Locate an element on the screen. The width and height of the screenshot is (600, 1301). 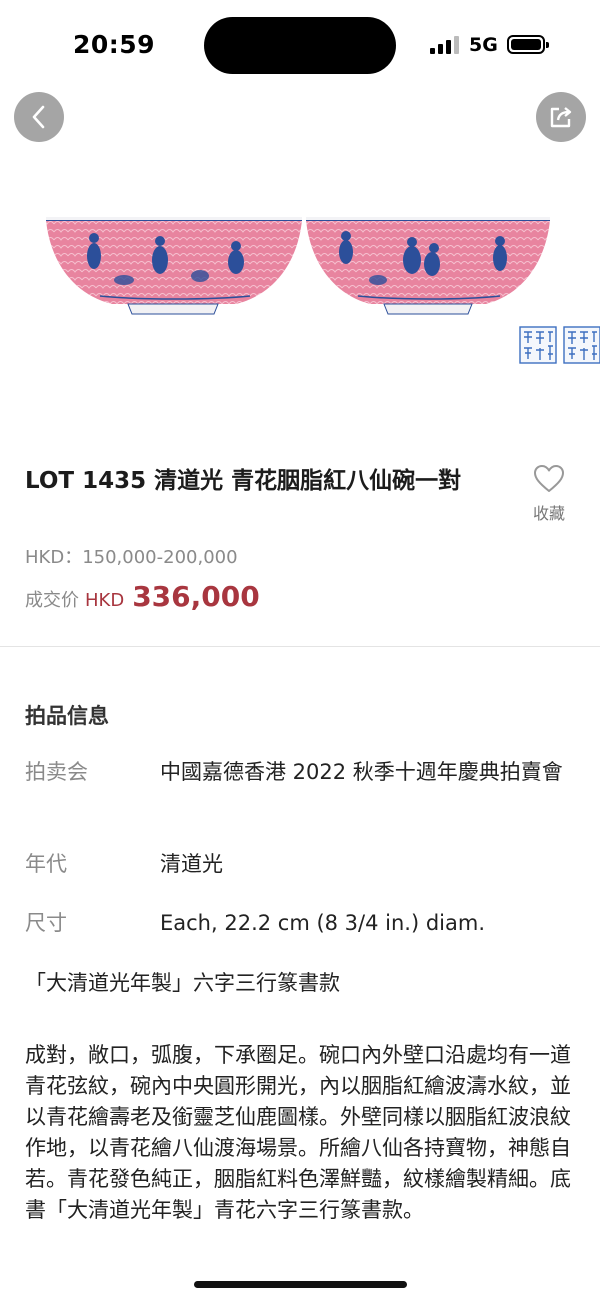
sold-currency: HKD is located at coordinates (105, 600).